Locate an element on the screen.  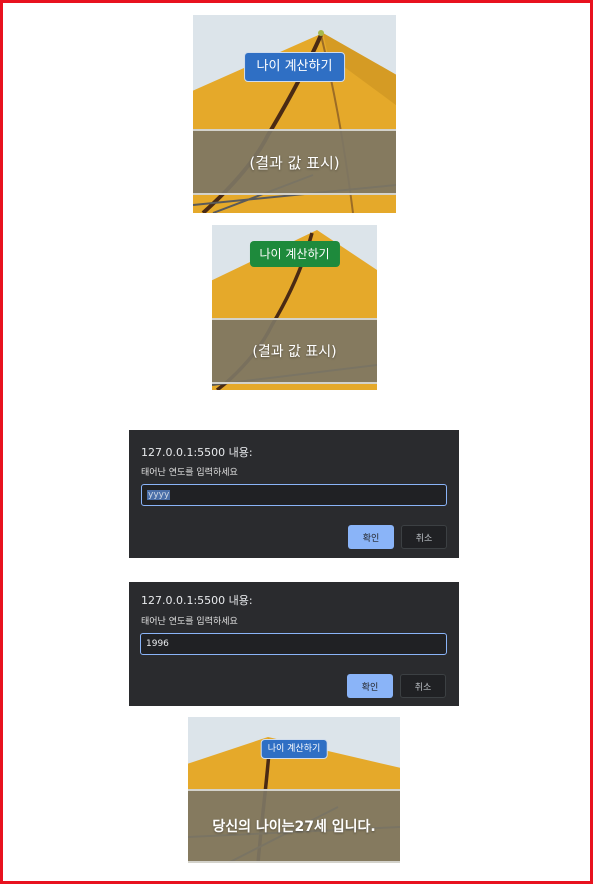
result-text: 당신의 나이는27세 입니다. is located at coordinates (294, 827).